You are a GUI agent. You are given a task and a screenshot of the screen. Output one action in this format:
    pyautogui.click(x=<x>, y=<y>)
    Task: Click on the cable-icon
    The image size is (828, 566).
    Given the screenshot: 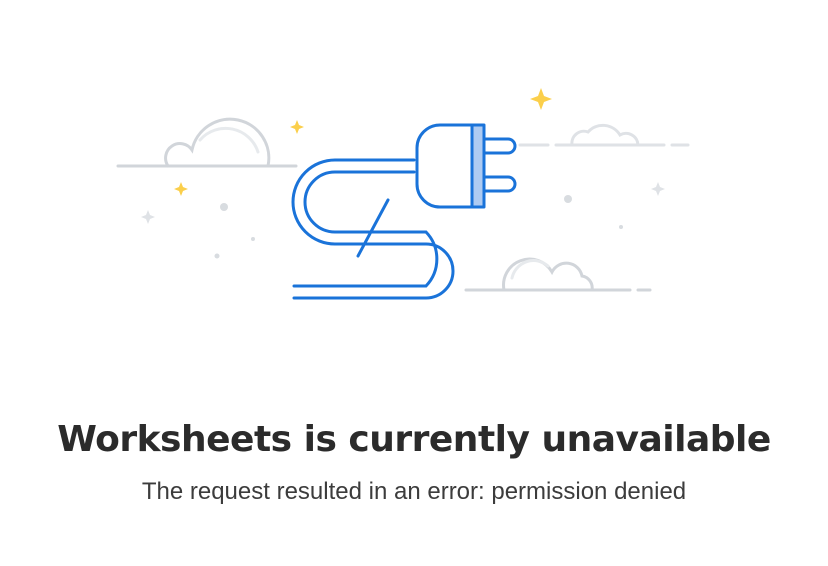 What is the action you would take?
    pyautogui.click(x=373, y=229)
    